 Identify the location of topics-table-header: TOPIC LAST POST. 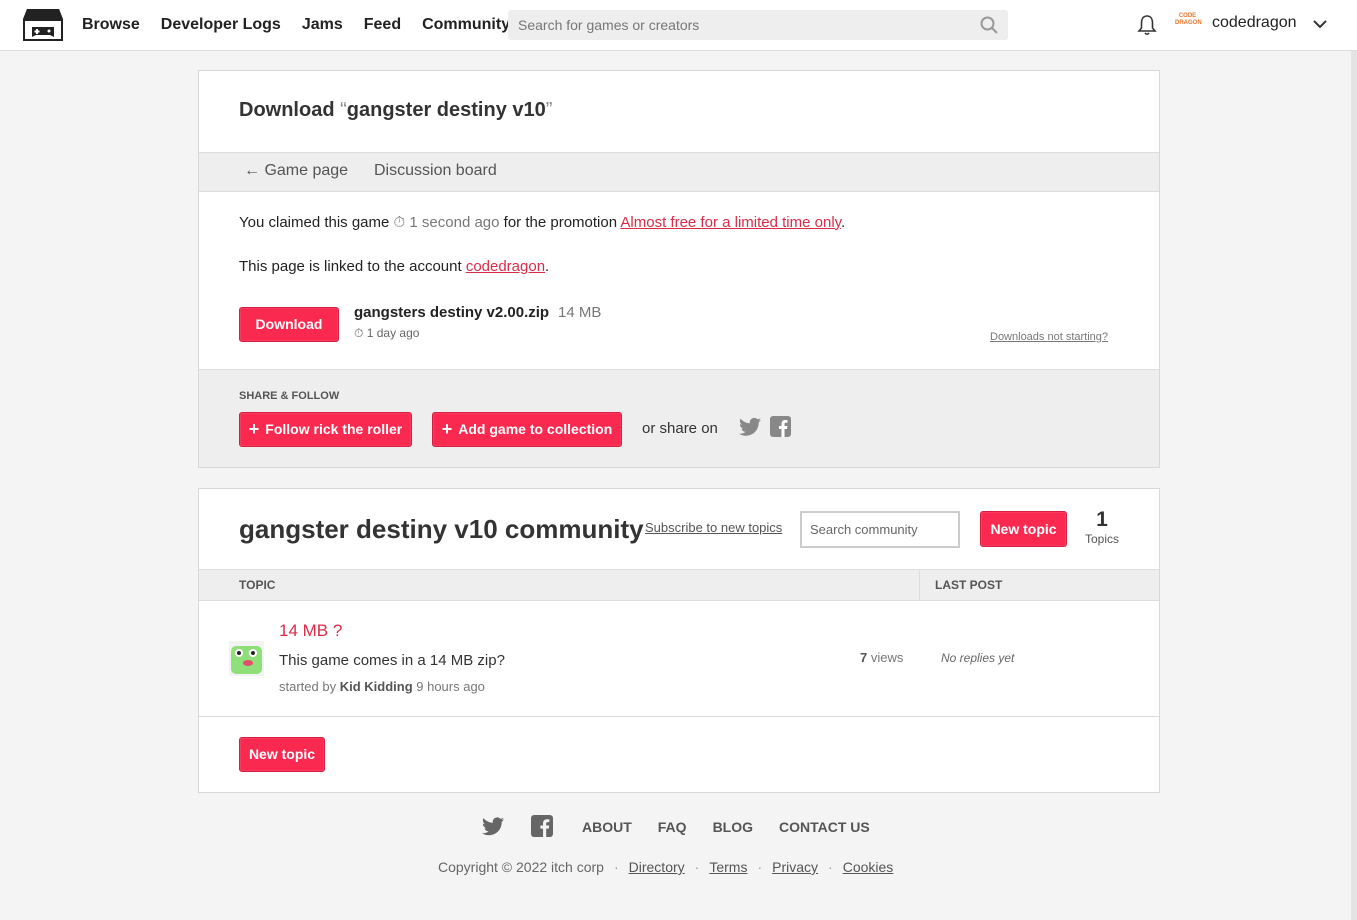
(679, 585).